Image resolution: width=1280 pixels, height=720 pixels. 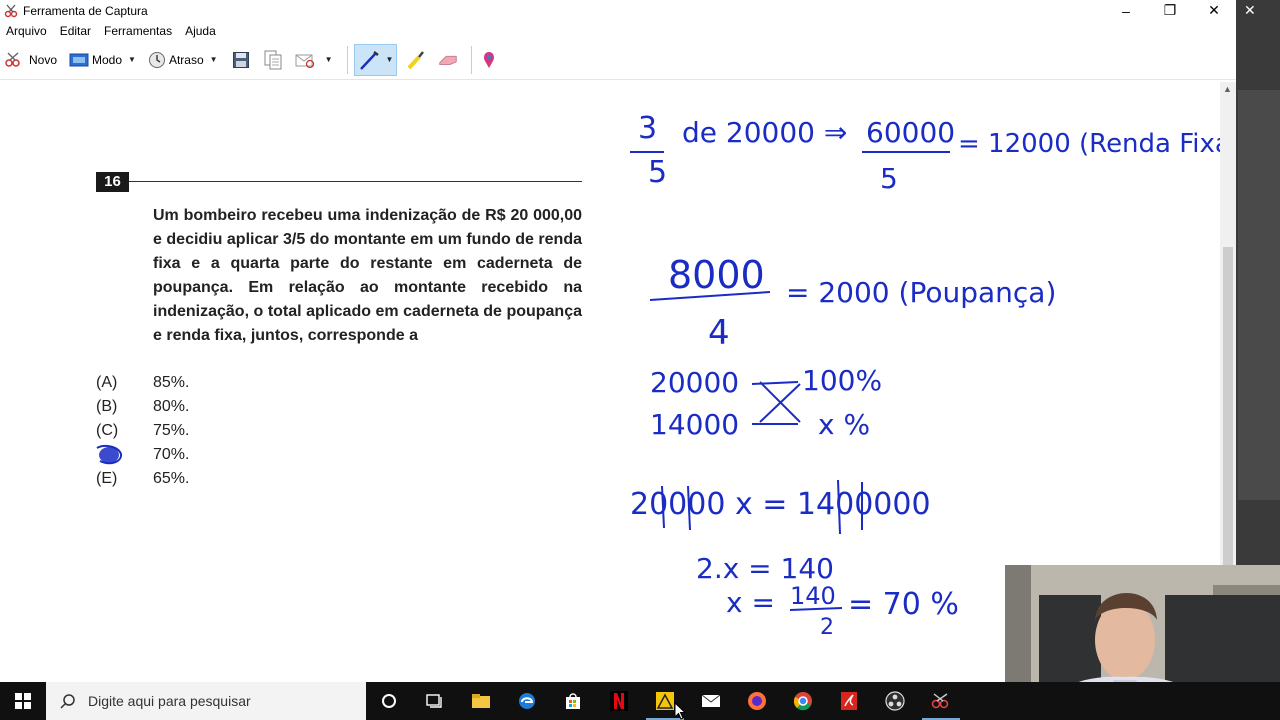 I want to click on netflix-icon, so click(x=619, y=701).